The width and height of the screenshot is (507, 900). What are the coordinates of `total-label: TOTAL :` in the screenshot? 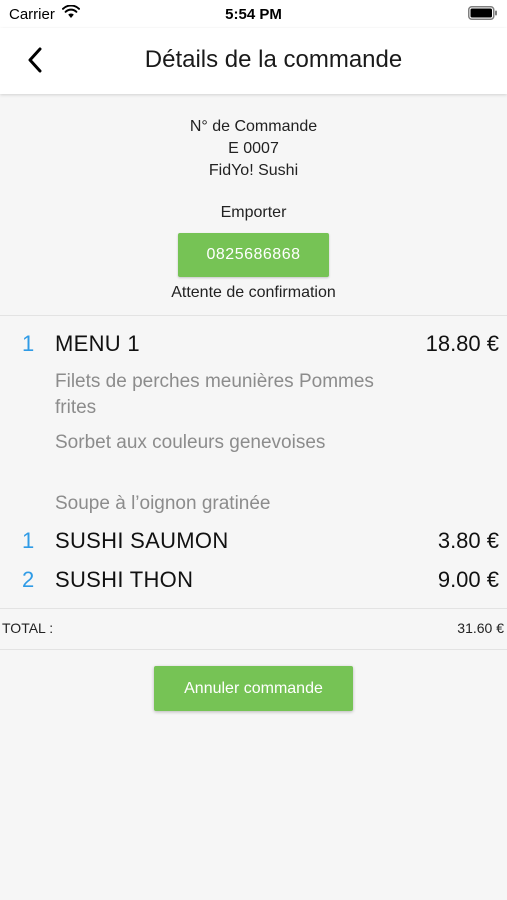 It's located at (28, 628).